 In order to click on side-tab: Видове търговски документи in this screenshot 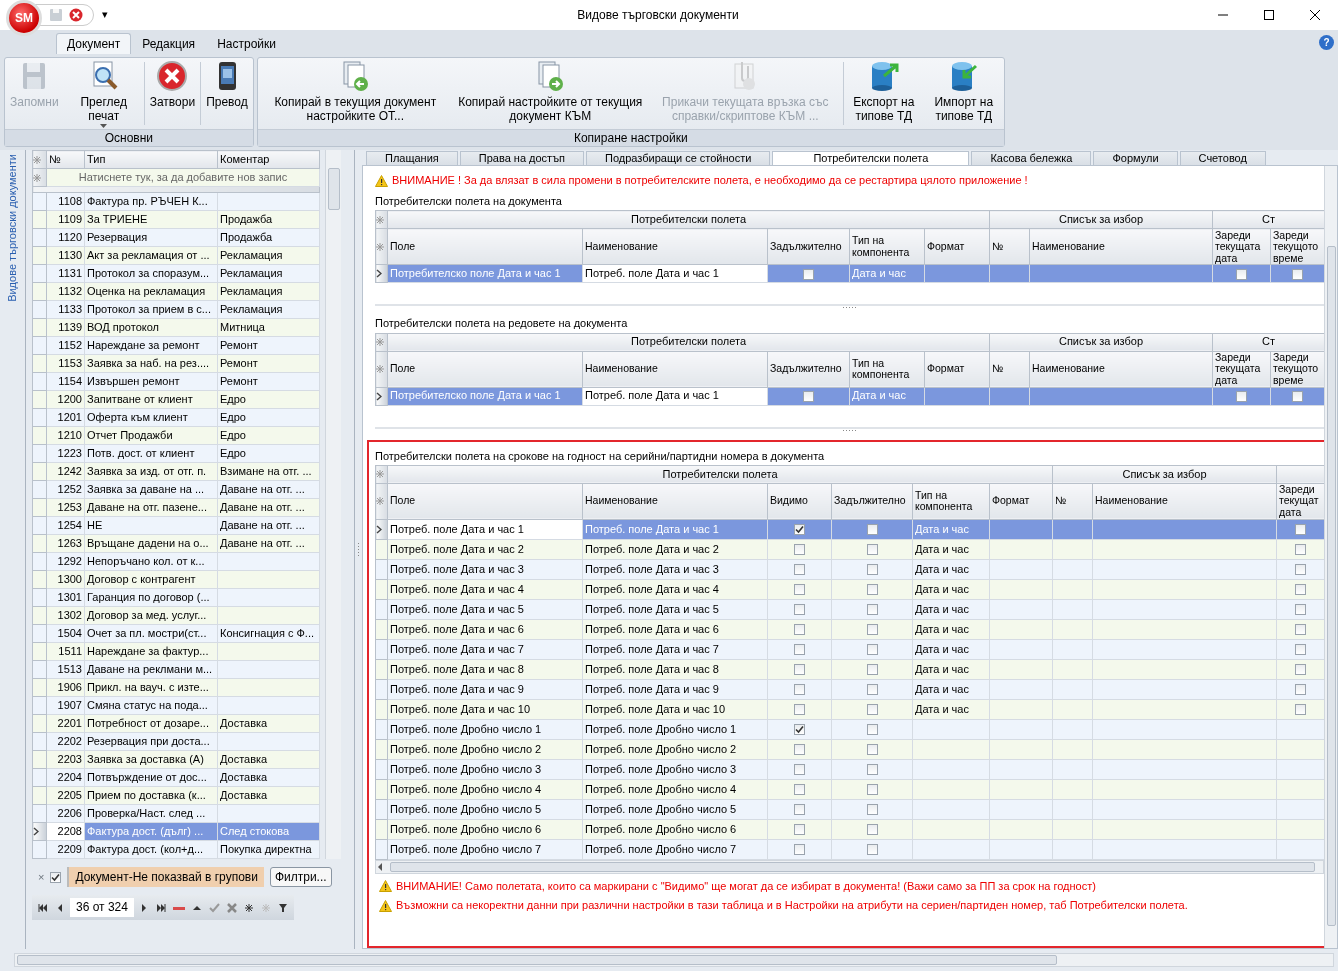, I will do `click(12, 228)`.